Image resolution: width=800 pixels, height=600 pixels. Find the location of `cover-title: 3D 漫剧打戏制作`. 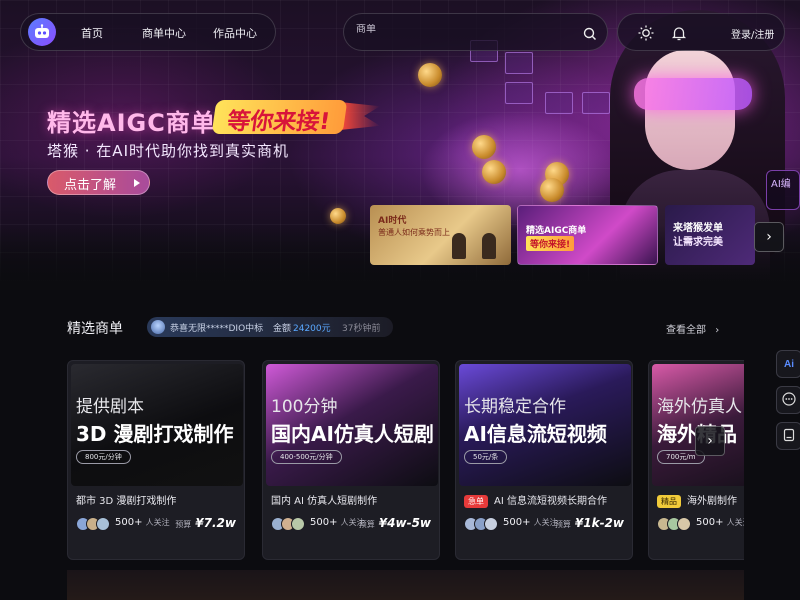

cover-title: 3D 漫剧打戏制作 is located at coordinates (155, 434).